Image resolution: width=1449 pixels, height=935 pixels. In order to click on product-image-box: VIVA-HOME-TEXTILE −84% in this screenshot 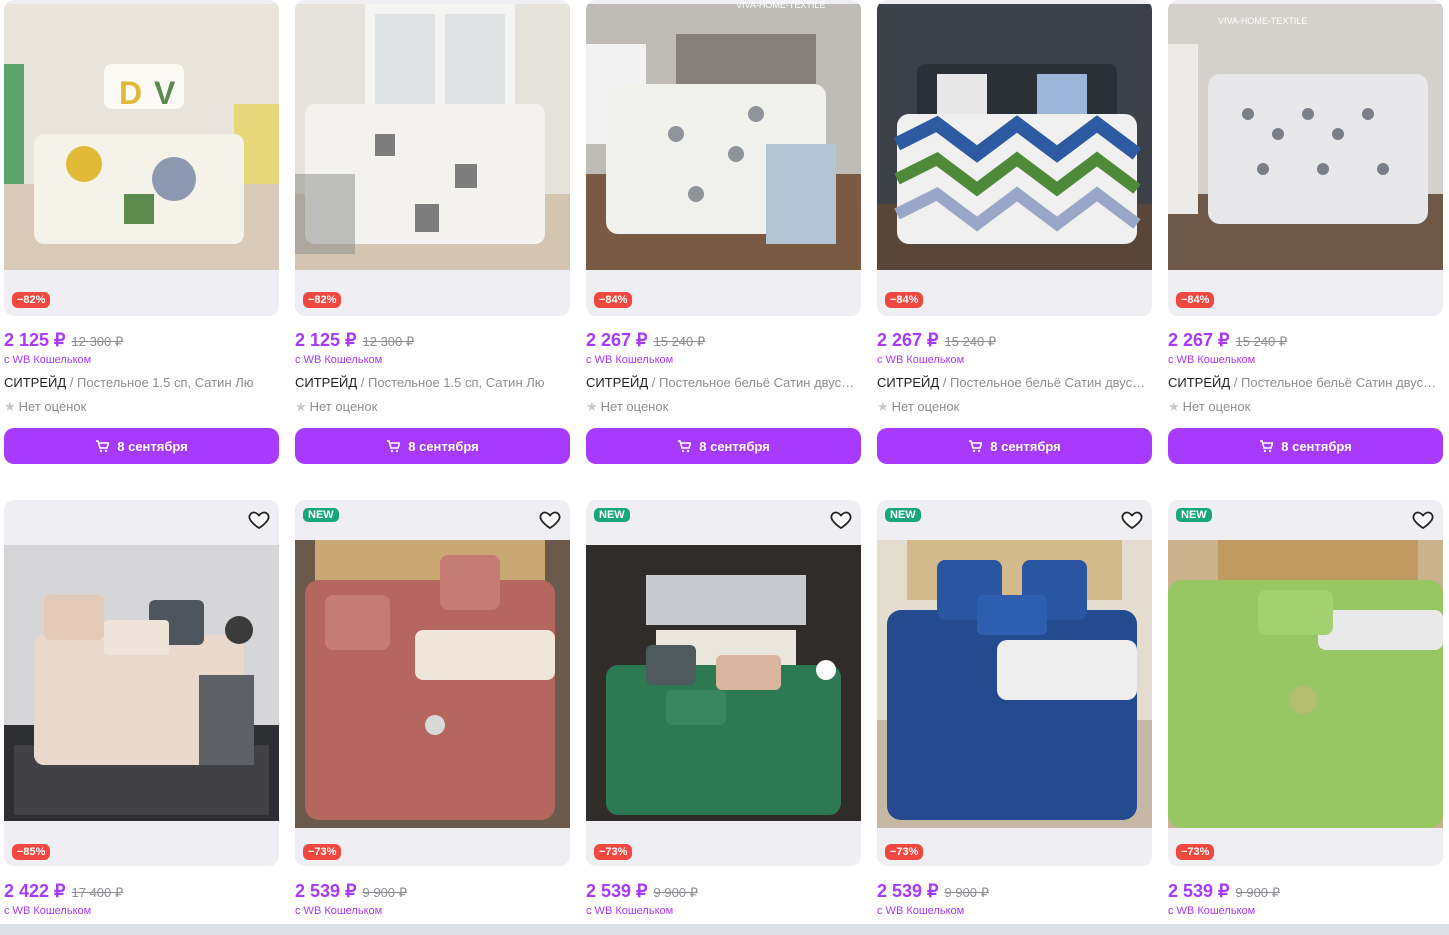, I will do `click(1305, 158)`.